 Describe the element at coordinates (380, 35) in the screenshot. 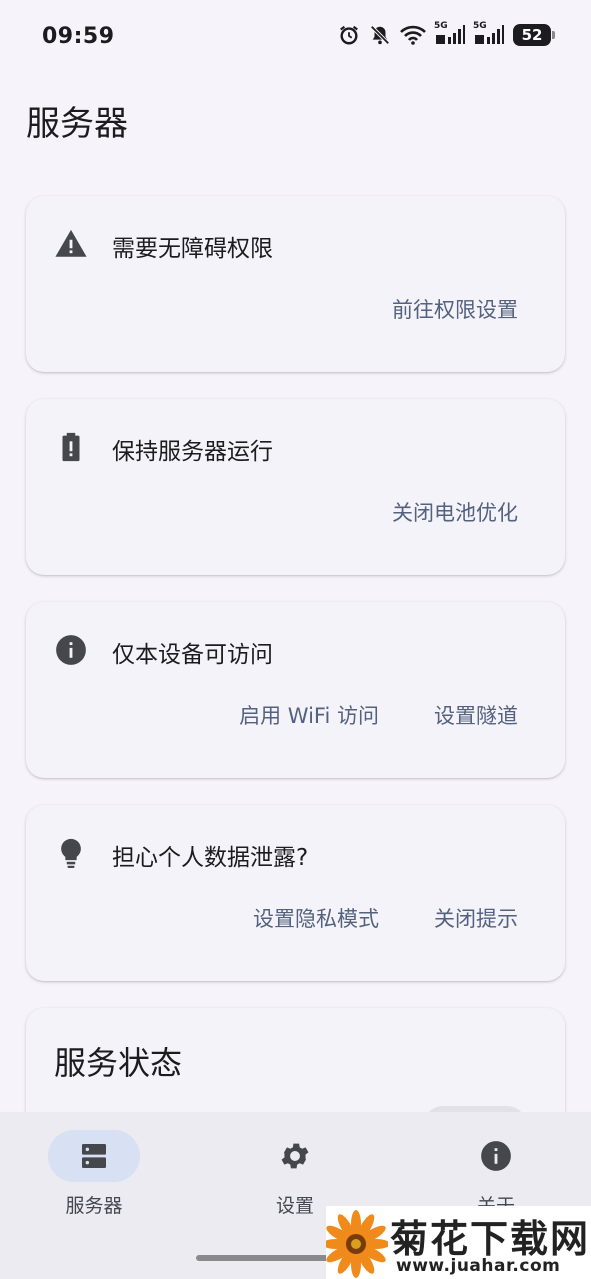

I see `bell-muted-icon` at that location.